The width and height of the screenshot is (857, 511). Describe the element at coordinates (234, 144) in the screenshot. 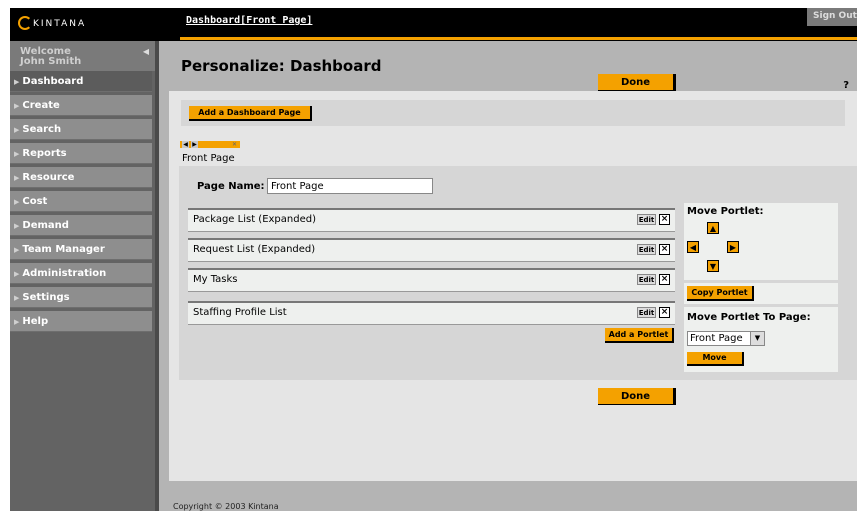

I see `remove-tab-icon: ✕` at that location.